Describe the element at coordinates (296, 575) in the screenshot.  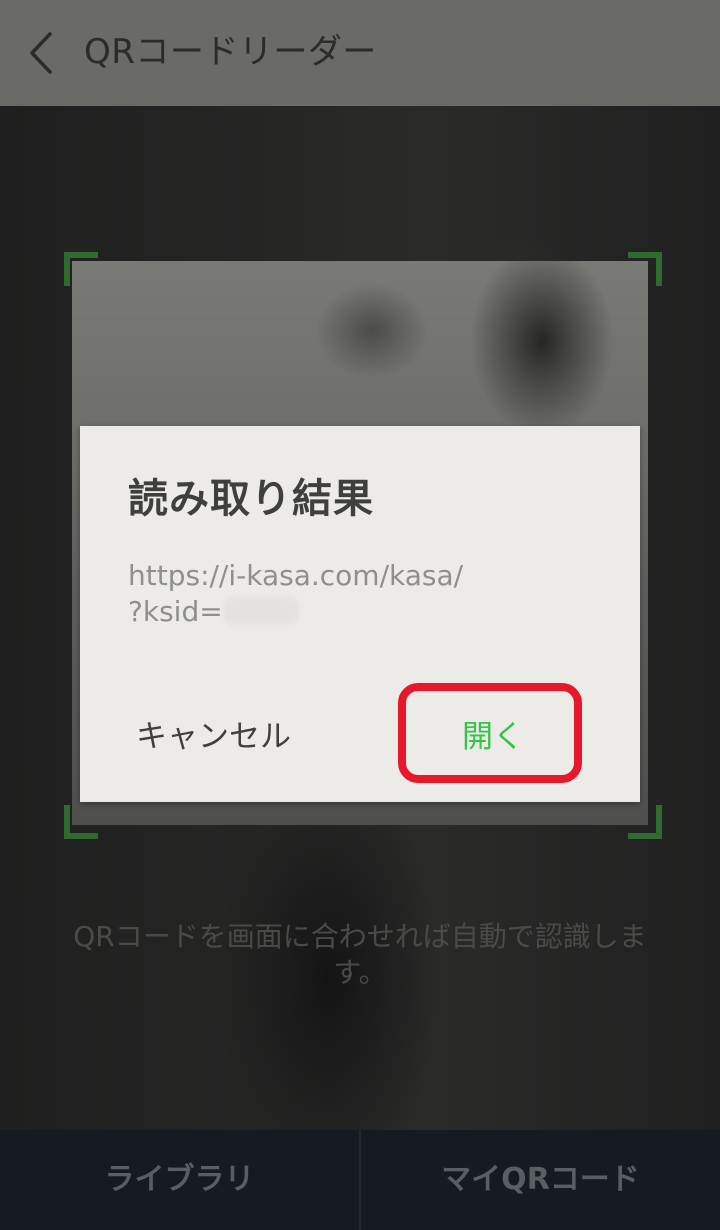
I see `scanned-url-line-1: https://i-kasa.com/kasa/` at that location.